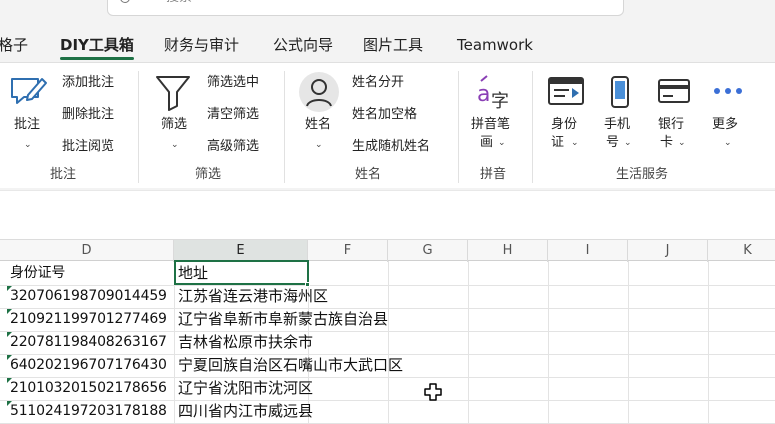  What do you see at coordinates (27, 124) in the screenshot?
I see `annotation-label: 批注` at bounding box center [27, 124].